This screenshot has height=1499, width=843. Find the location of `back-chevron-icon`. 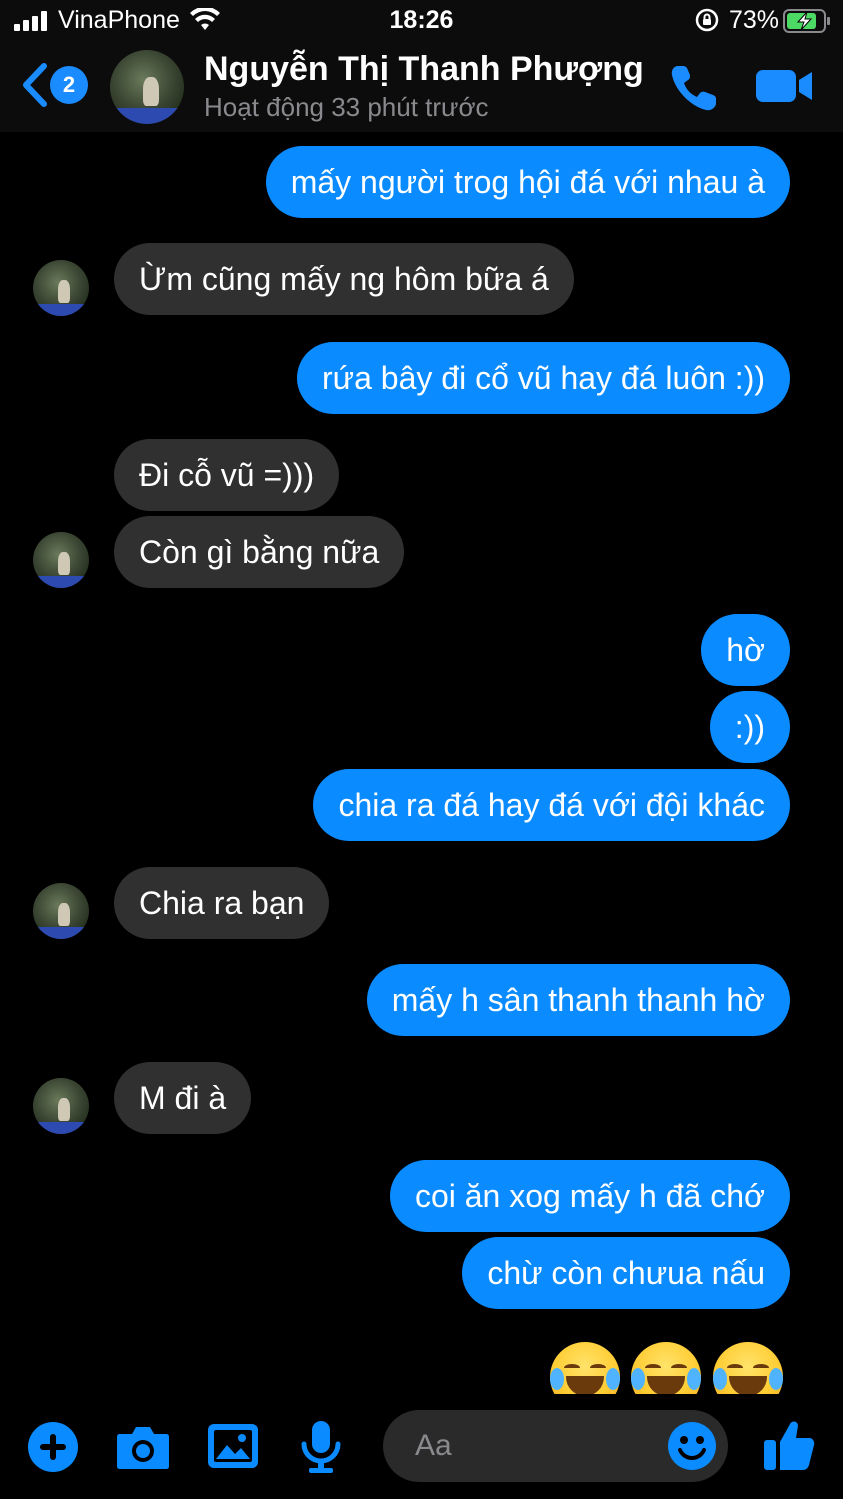

back-chevron-icon is located at coordinates (35, 85).